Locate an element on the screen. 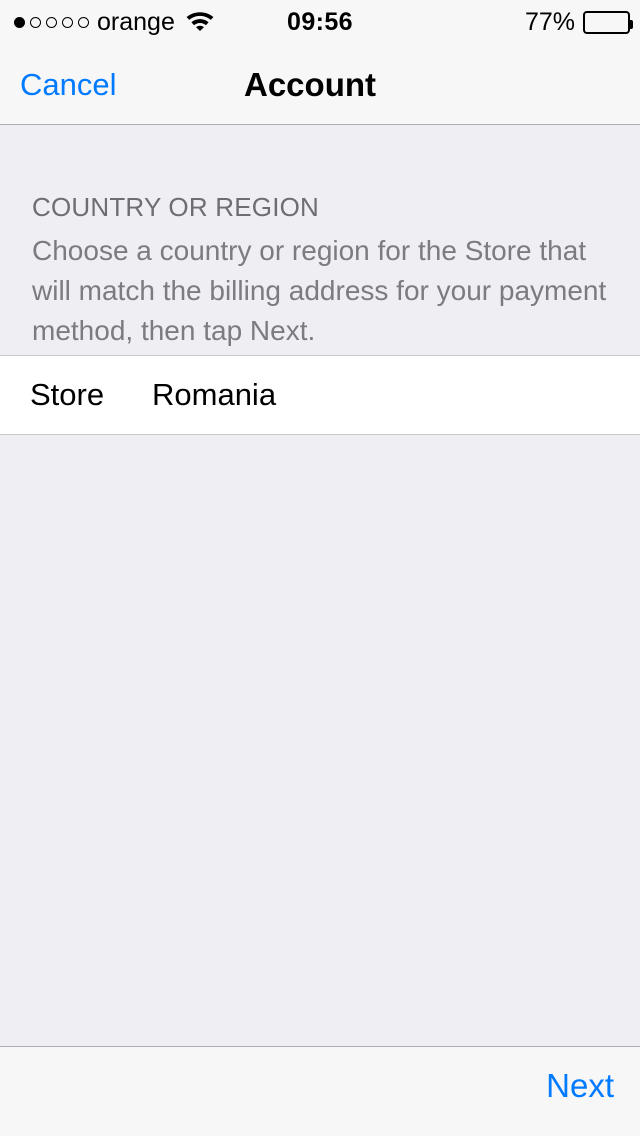 The image size is (640, 1136). status-bar-clock: 09:56 is located at coordinates (320, 22).